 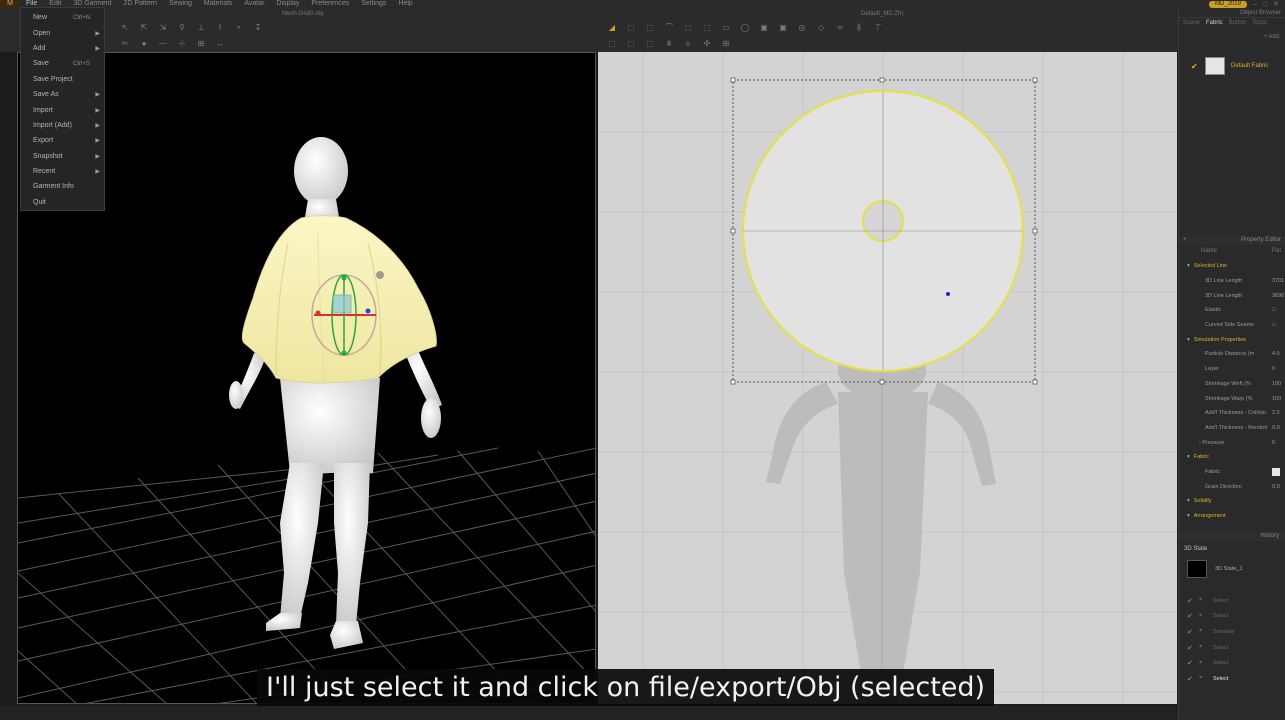 I want to click on move-icon: ⇱, so click(x=144, y=28).